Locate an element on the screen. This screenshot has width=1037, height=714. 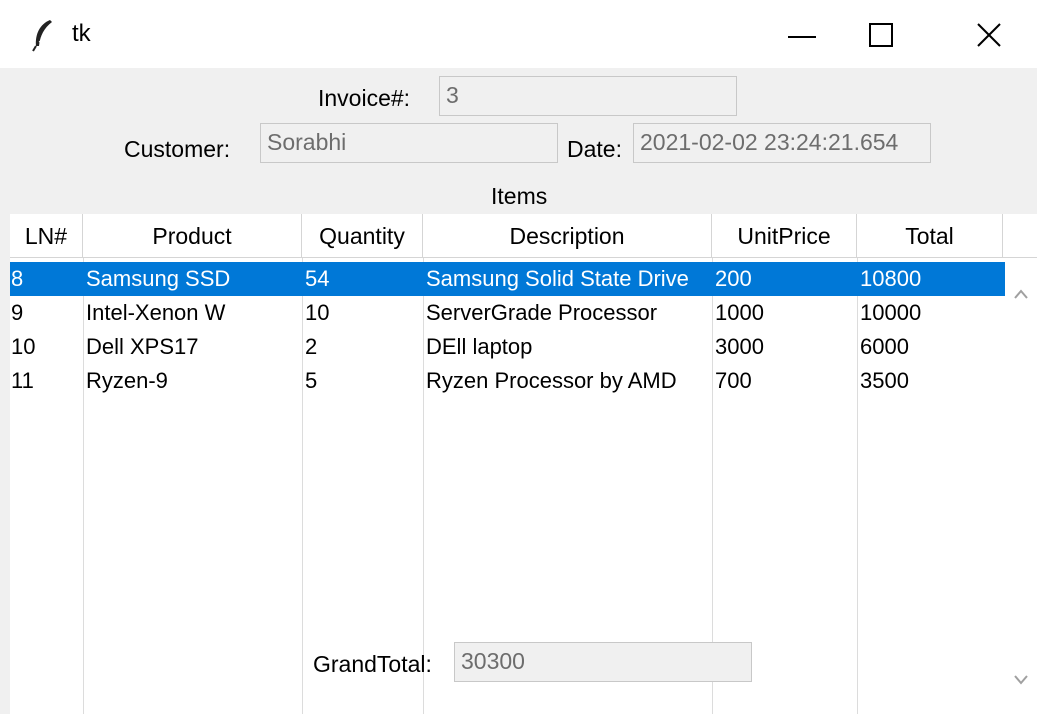
cell-product: Ryzen-9 is located at coordinates (127, 380).